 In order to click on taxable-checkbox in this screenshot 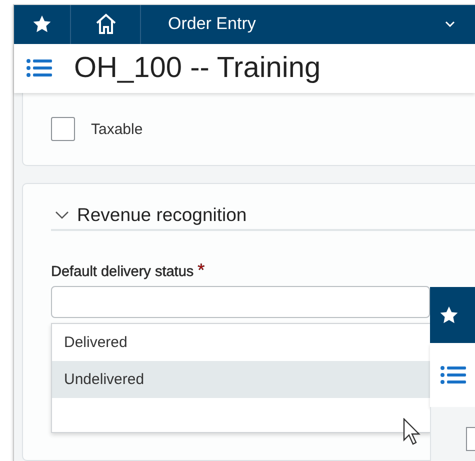, I will do `click(63, 129)`.